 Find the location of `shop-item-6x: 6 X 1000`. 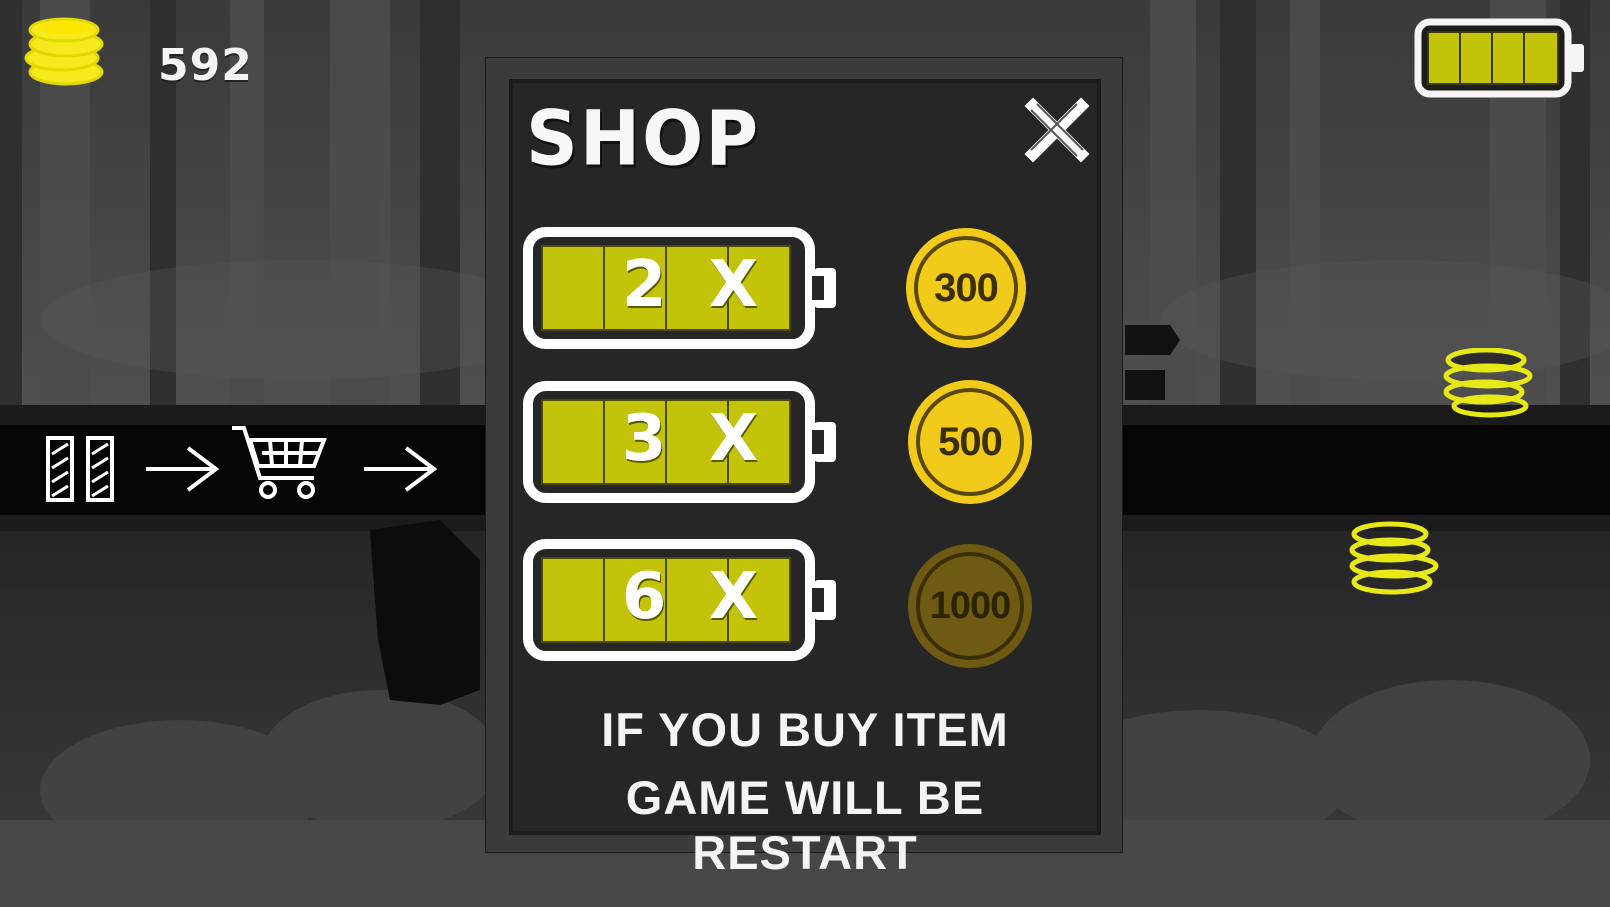

shop-item-6x: 6 X 1000 is located at coordinates (782, 603).